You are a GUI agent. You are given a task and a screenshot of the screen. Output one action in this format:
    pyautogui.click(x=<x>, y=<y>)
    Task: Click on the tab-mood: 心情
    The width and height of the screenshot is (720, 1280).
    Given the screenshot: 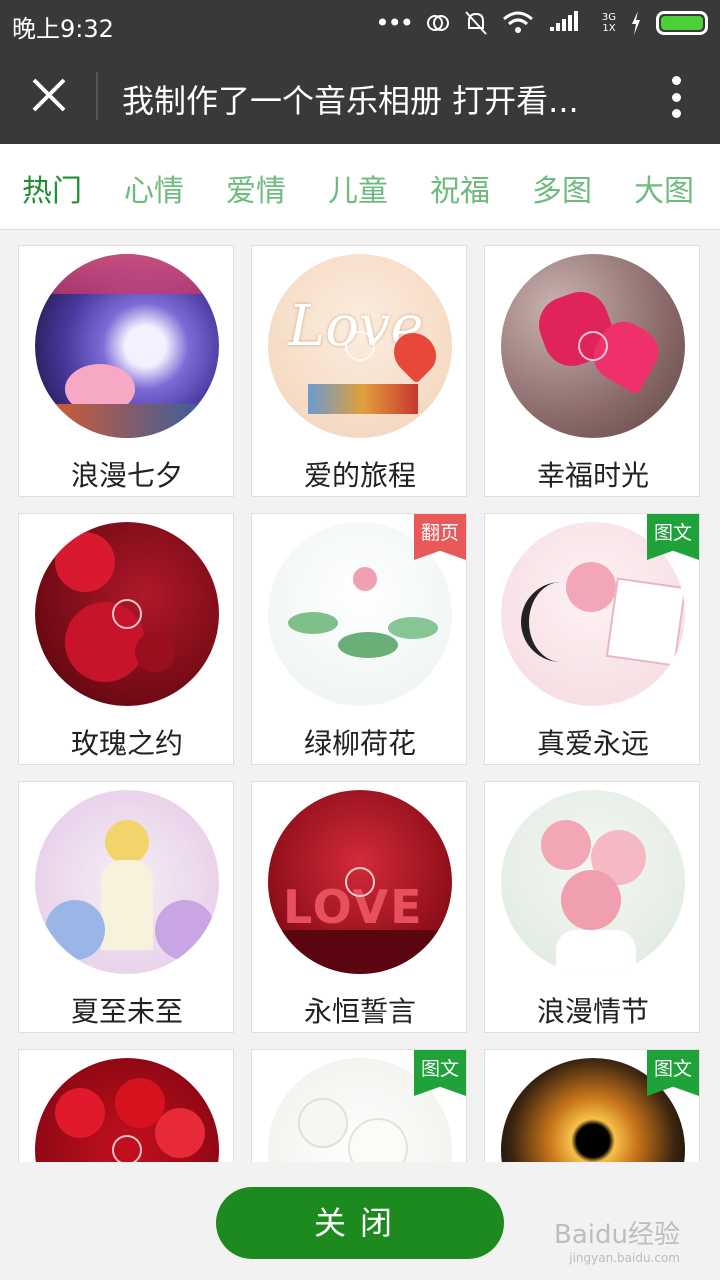 What is the action you would take?
    pyautogui.click(x=154, y=188)
    